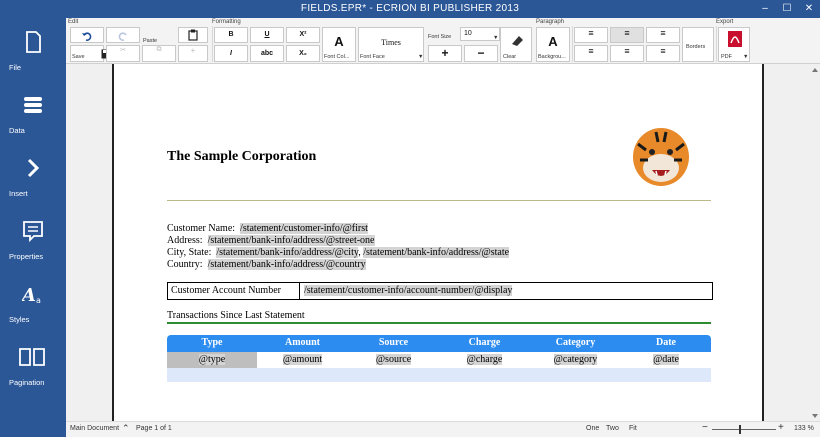 Image resolution: width=820 pixels, height=437 pixels. Describe the element at coordinates (661, 157) in the screenshot. I see `tiger-logo-image` at that location.